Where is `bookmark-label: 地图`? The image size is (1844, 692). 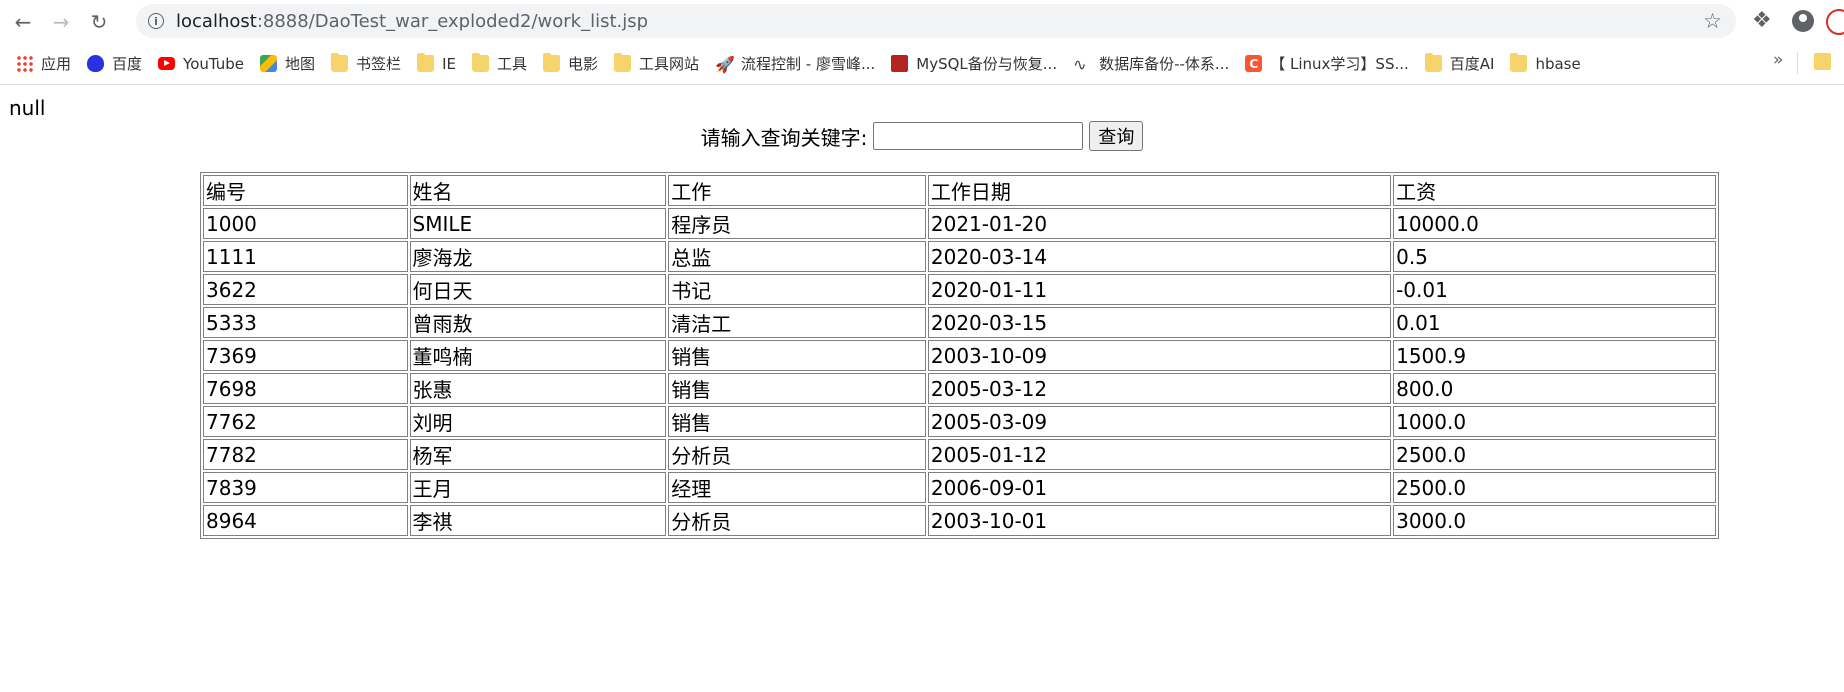
bookmark-label: 地图 is located at coordinates (300, 64).